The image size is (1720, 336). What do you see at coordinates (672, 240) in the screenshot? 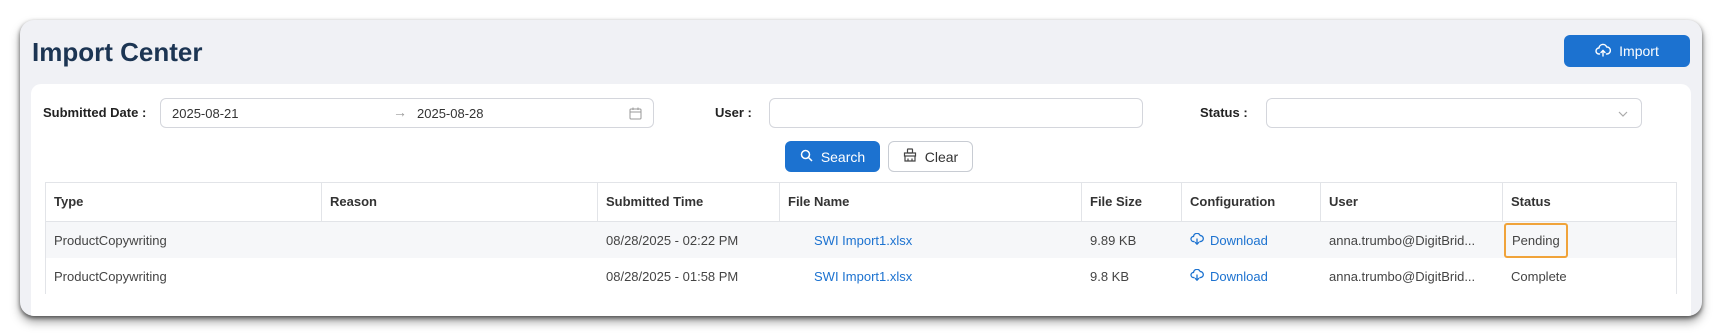
I see `submitted-time-cell: 08/28/2025 - 02:22 PM` at bounding box center [672, 240].